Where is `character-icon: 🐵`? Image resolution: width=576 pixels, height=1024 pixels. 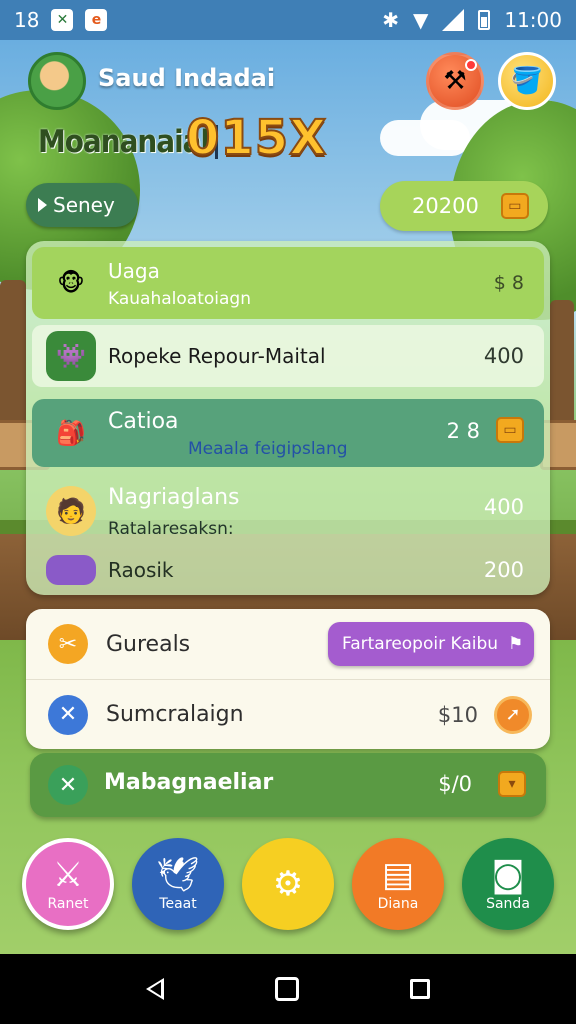
character-icon: 🐵 is located at coordinates (71, 283).